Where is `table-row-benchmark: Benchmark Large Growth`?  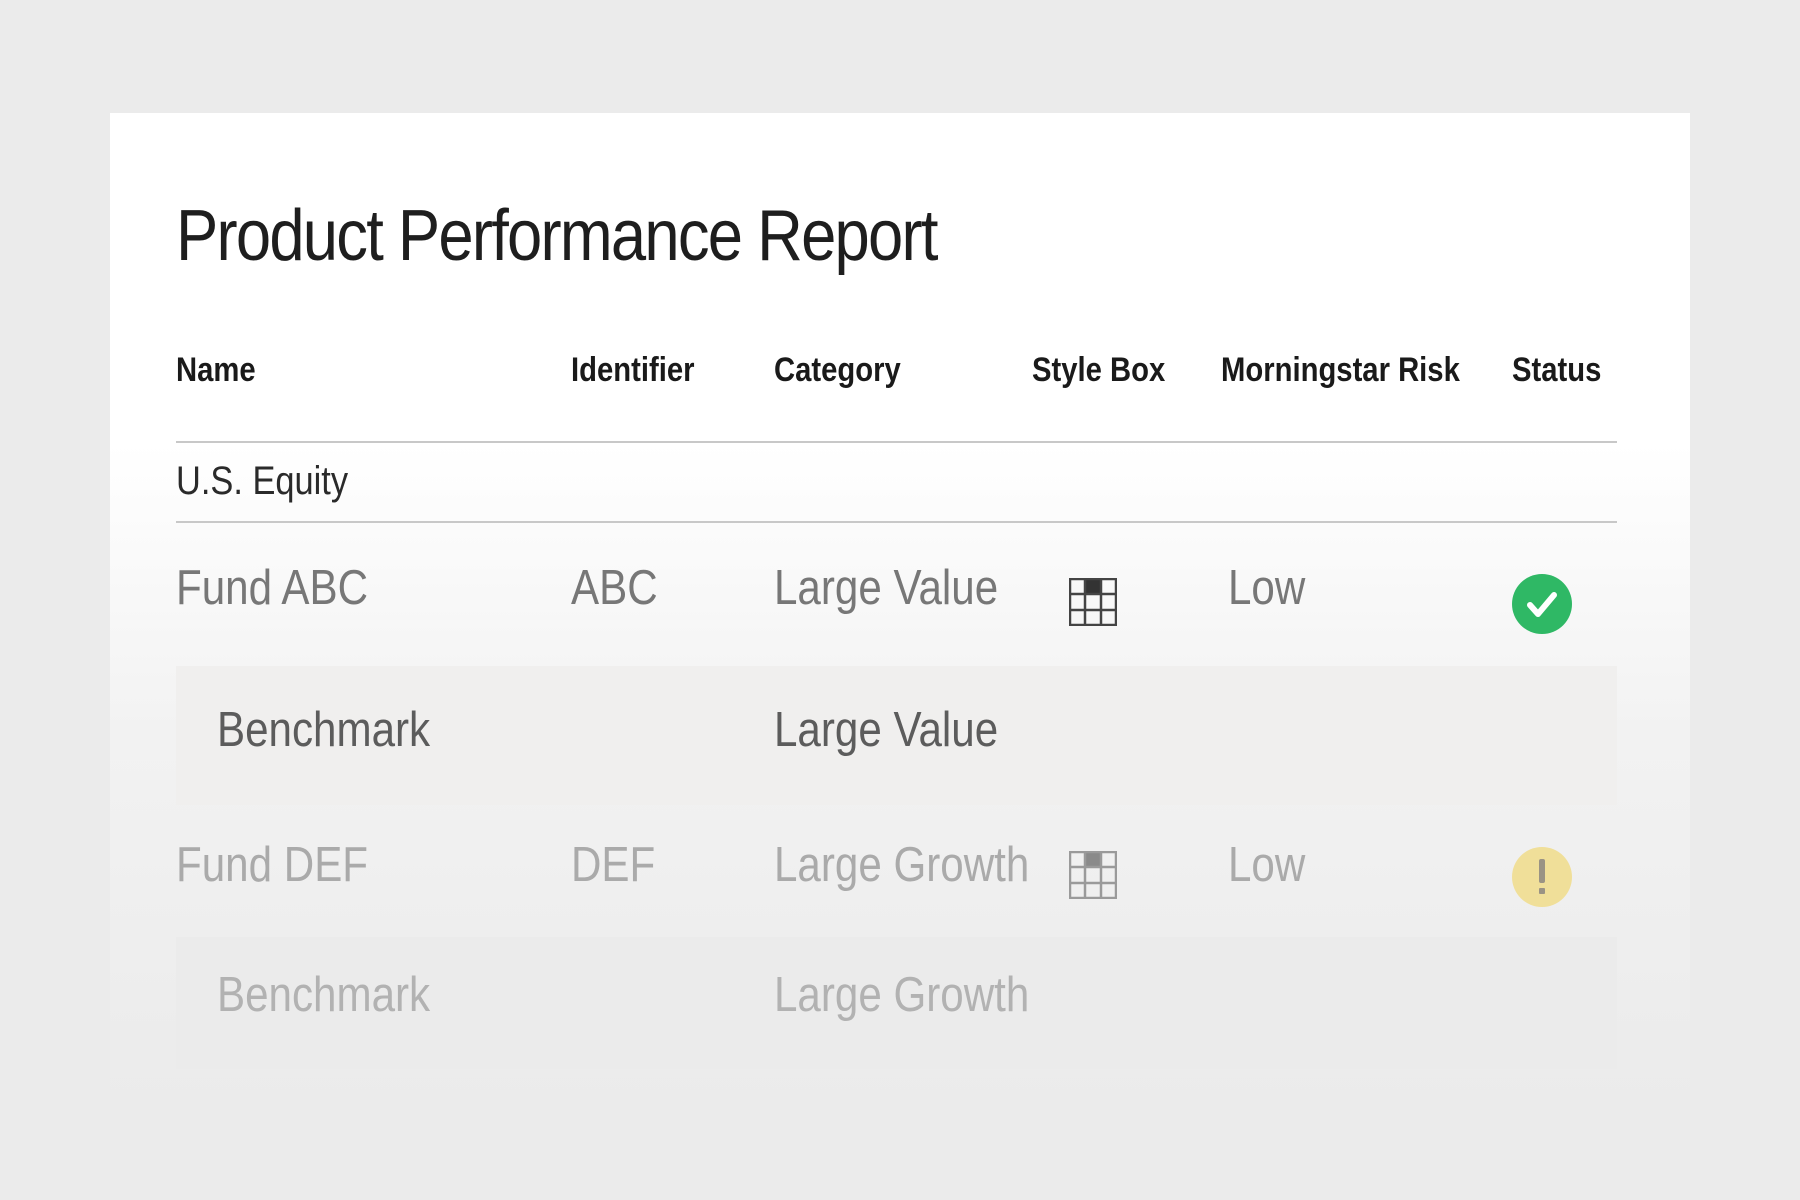 table-row-benchmark: Benchmark Large Growth is located at coordinates (896, 1003).